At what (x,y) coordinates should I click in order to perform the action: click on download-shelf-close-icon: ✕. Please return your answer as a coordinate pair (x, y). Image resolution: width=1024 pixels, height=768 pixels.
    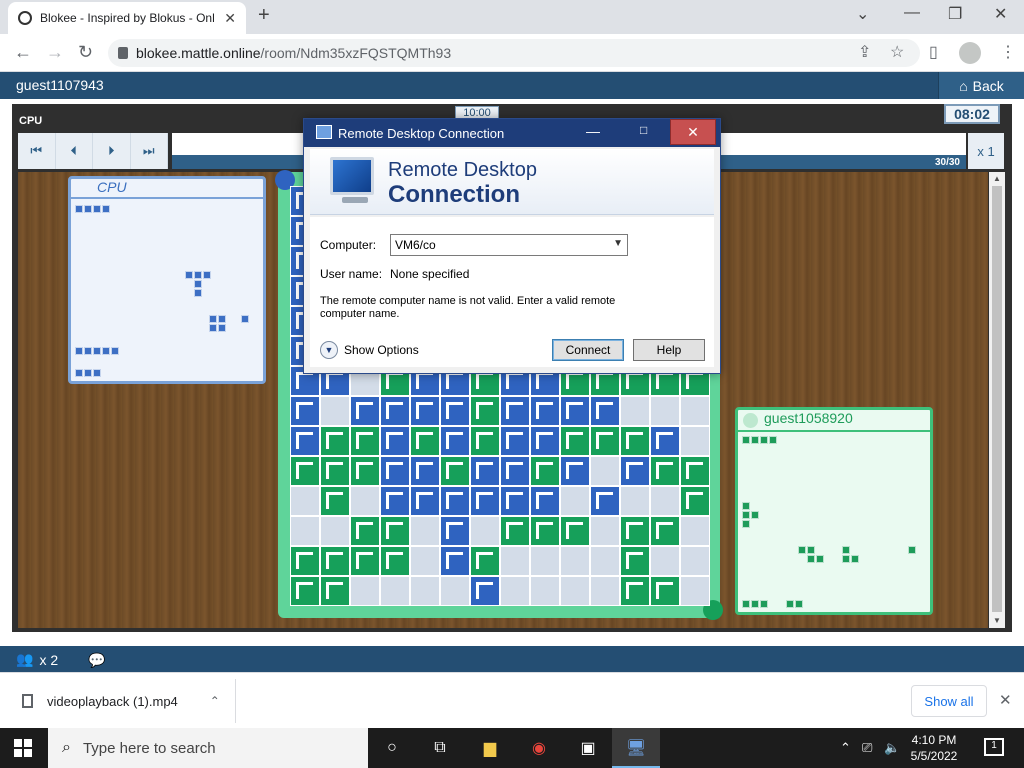
    Looking at the image, I should click on (1005, 700).